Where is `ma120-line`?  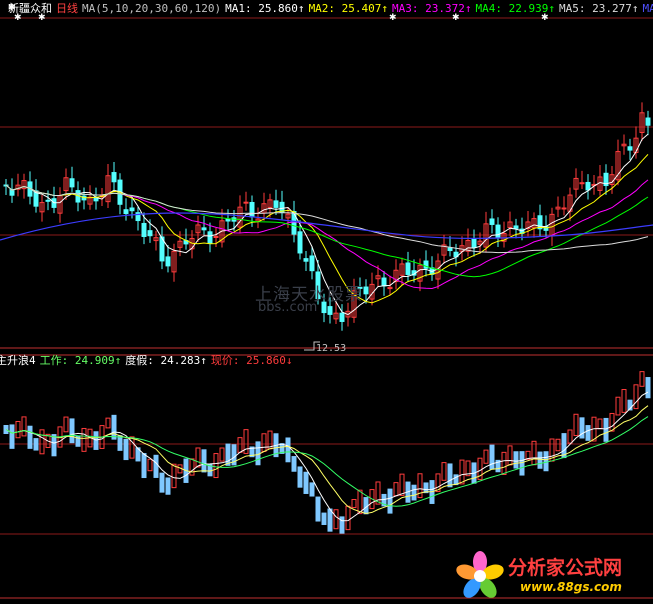
ma120-line is located at coordinates (326, 226).